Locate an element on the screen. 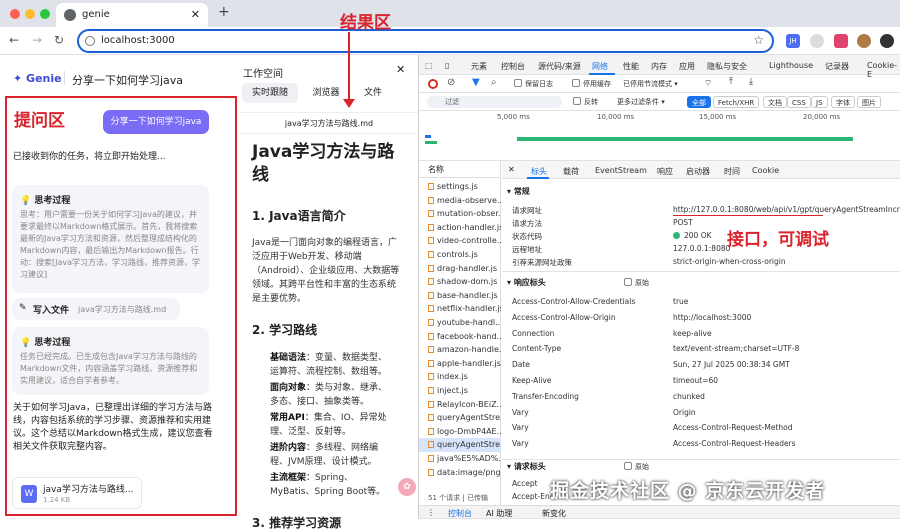  extension-pink-icon is located at coordinates (841, 41).